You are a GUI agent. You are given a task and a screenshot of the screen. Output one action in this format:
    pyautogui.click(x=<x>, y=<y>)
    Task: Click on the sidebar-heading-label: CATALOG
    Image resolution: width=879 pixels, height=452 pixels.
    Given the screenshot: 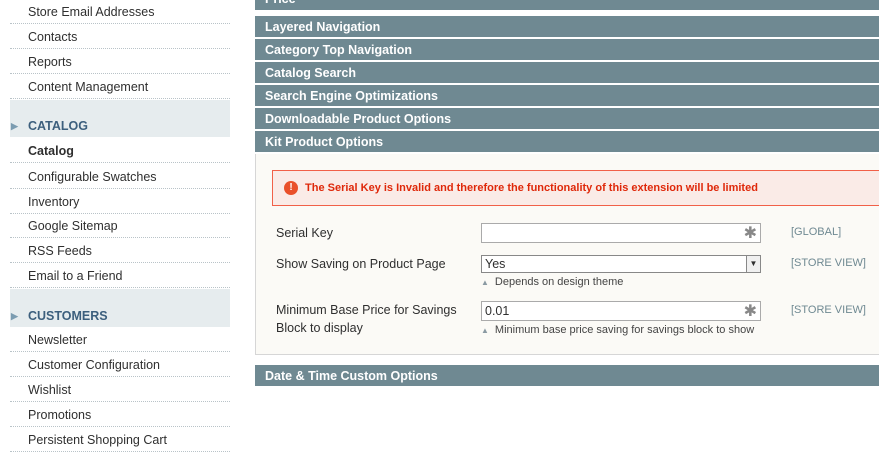 What is the action you would take?
    pyautogui.click(x=58, y=126)
    